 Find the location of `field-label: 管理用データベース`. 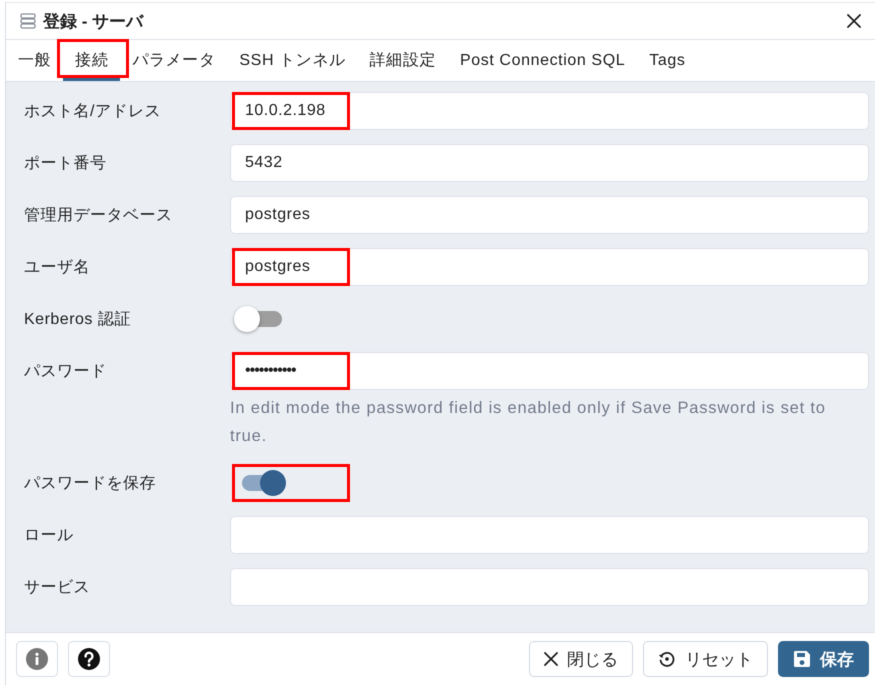

field-label: 管理用データベース is located at coordinates (99, 216).